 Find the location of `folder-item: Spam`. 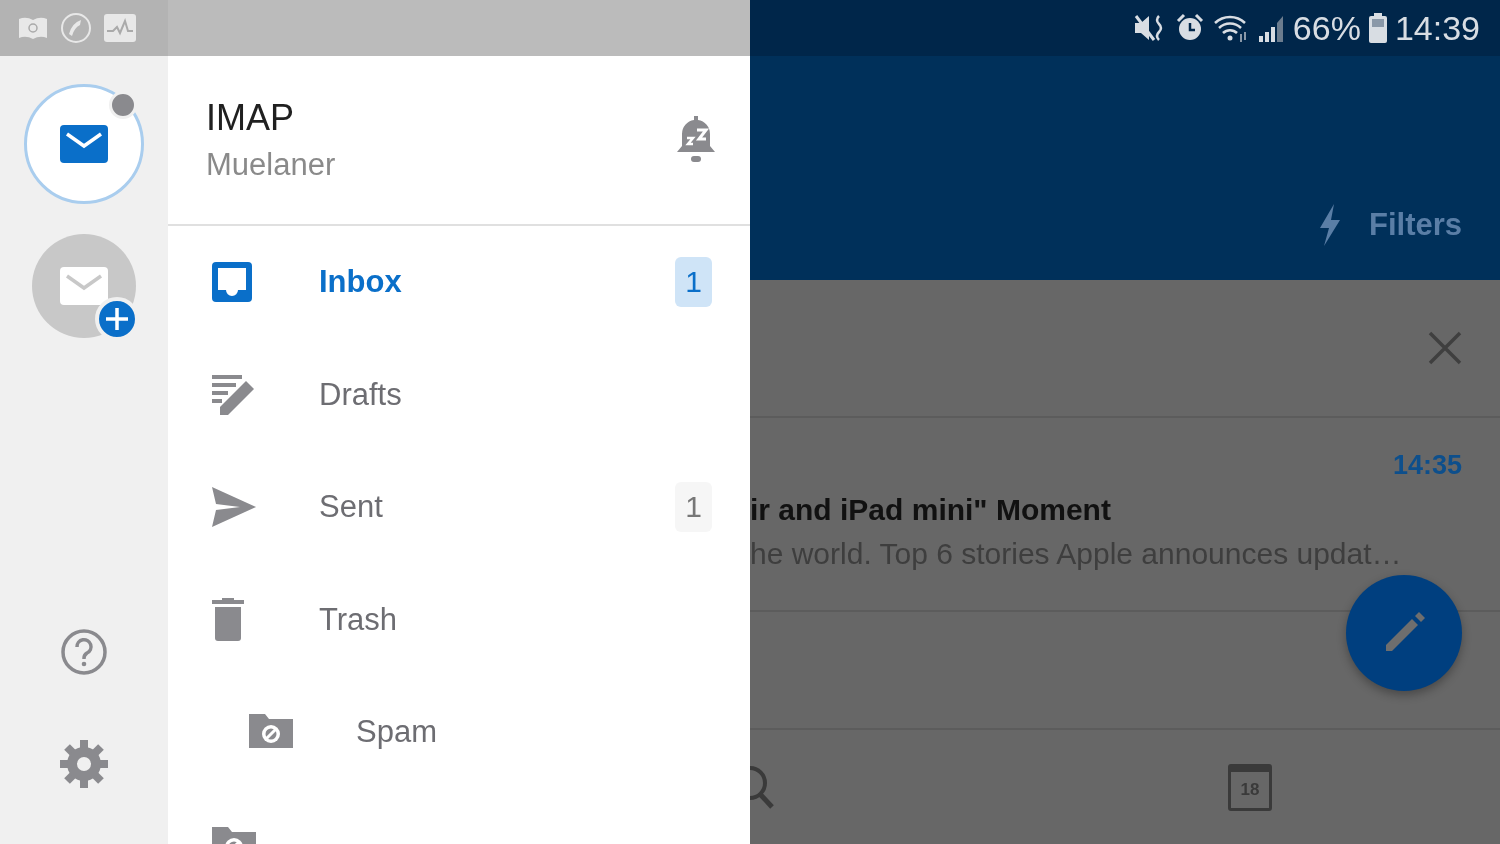

folder-item: Spam is located at coordinates (459, 732).